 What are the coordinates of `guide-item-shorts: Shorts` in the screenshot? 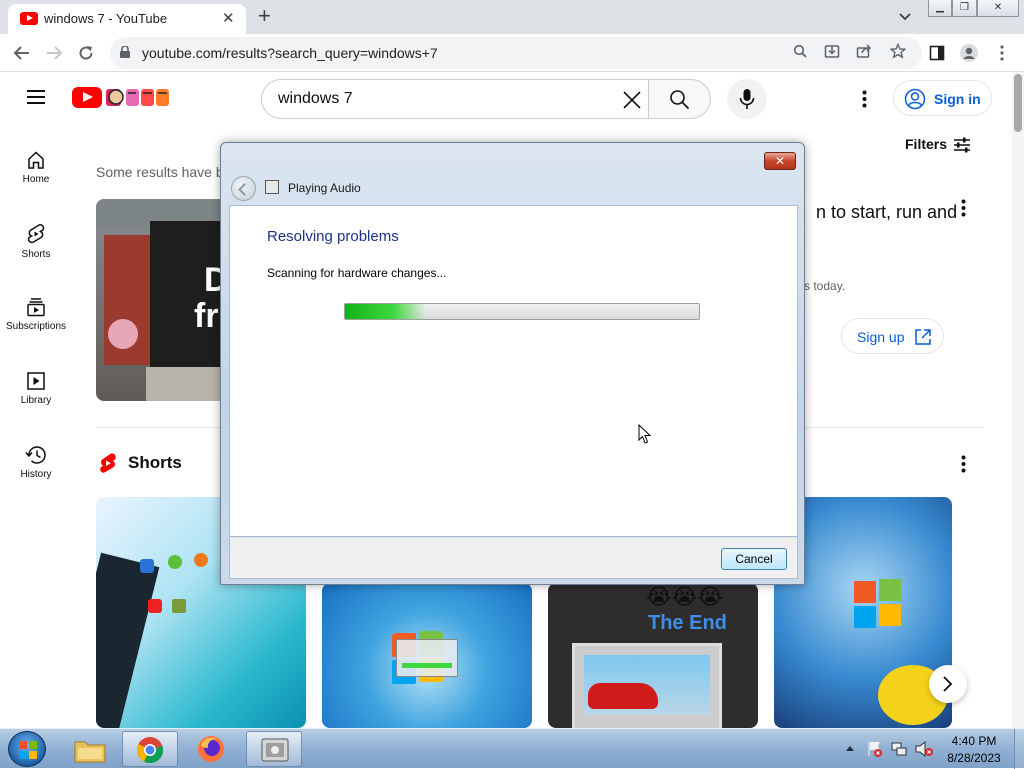 It's located at (36, 241).